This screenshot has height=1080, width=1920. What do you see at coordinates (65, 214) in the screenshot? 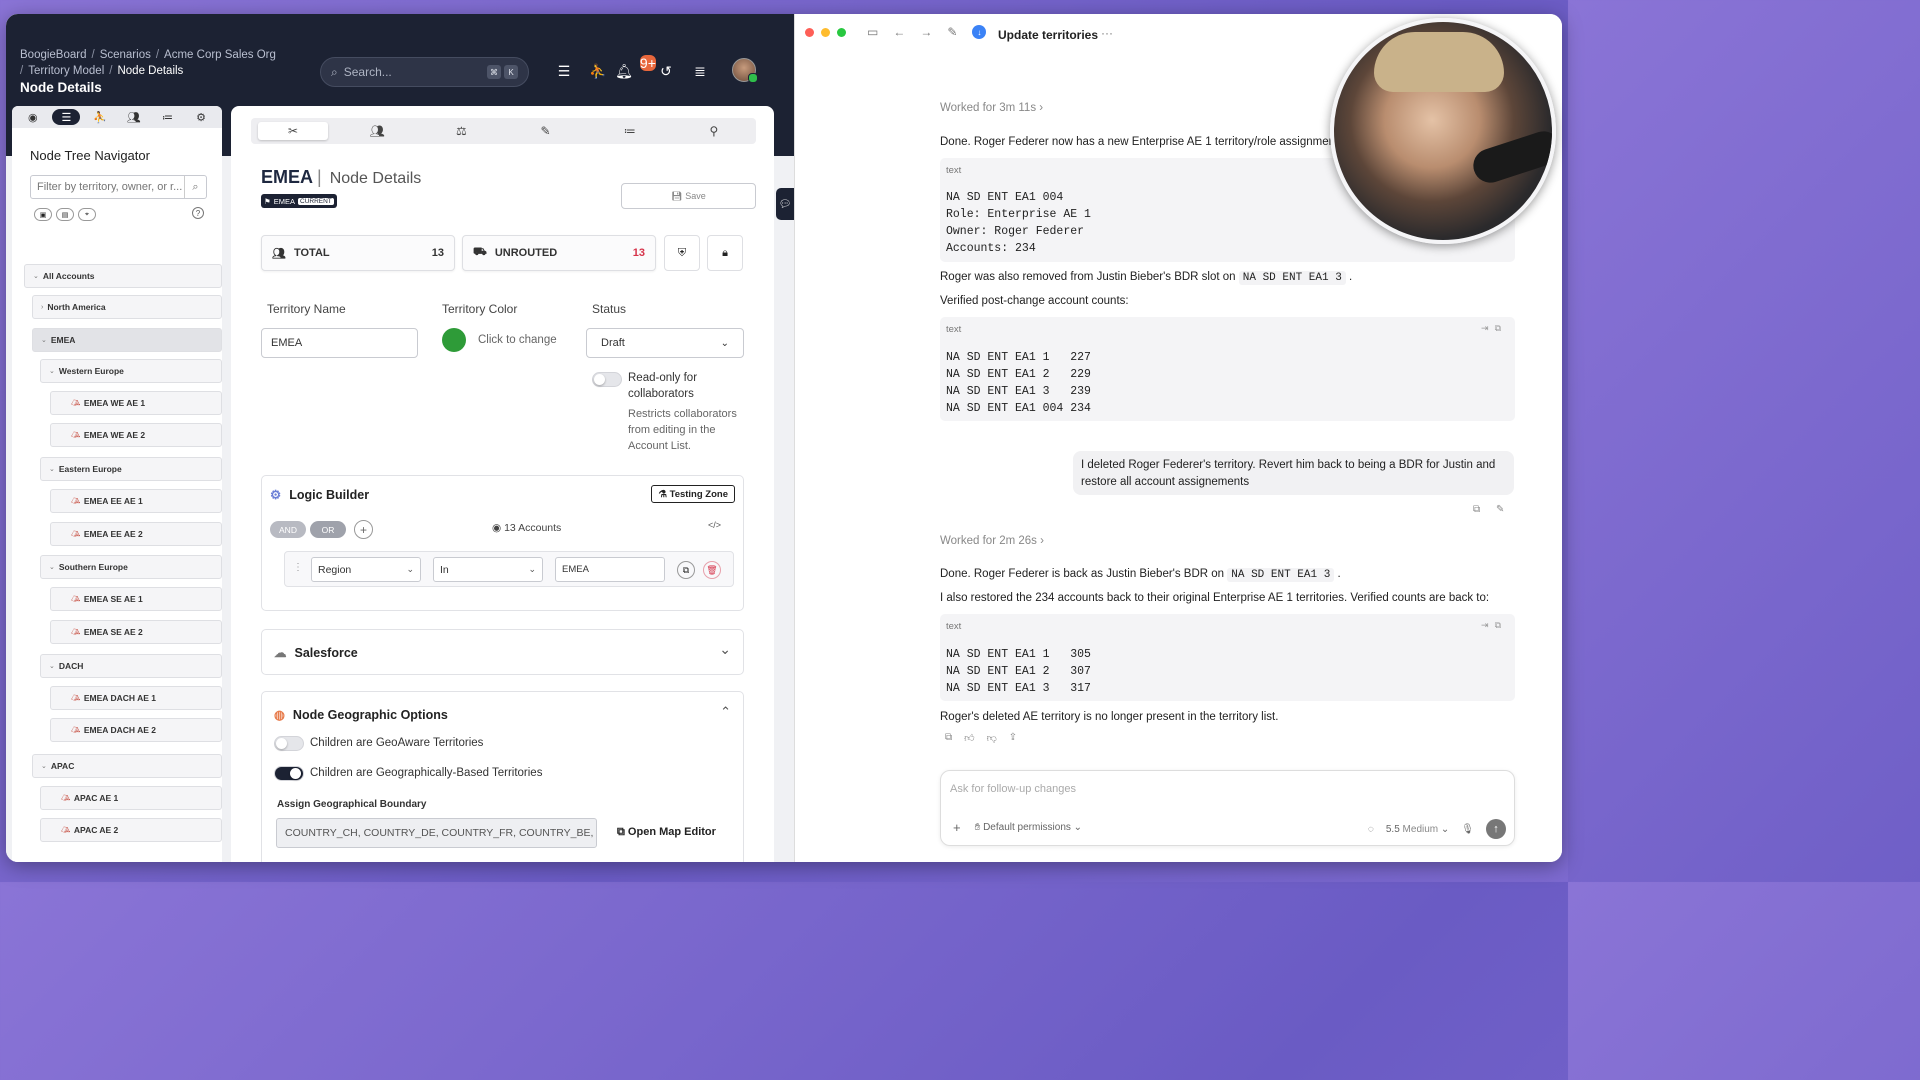
I see `filter-chip-db-icon: ▤` at bounding box center [65, 214].